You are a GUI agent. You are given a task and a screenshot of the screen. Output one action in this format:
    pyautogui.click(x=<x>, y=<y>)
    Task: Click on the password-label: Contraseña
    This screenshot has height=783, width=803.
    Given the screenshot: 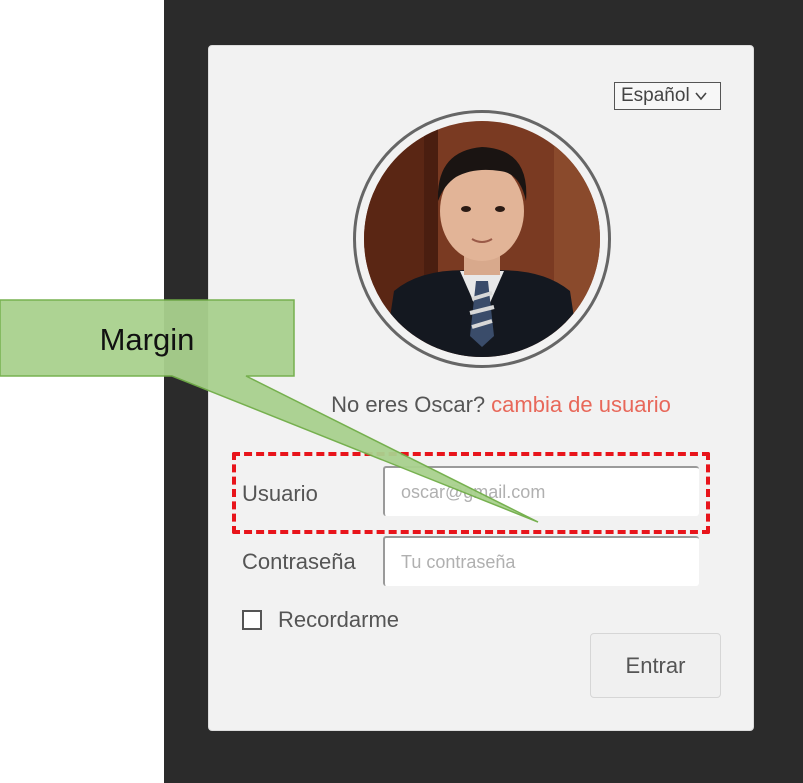 What is the action you would take?
    pyautogui.click(x=299, y=561)
    